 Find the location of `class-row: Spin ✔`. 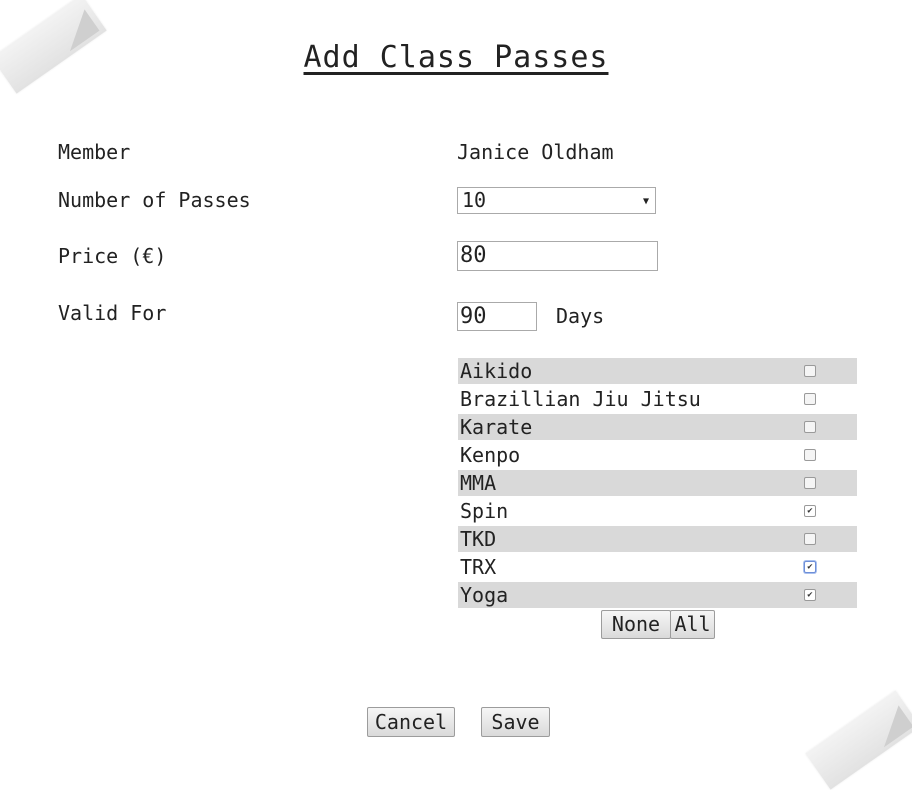

class-row: Spin ✔ is located at coordinates (657, 512).